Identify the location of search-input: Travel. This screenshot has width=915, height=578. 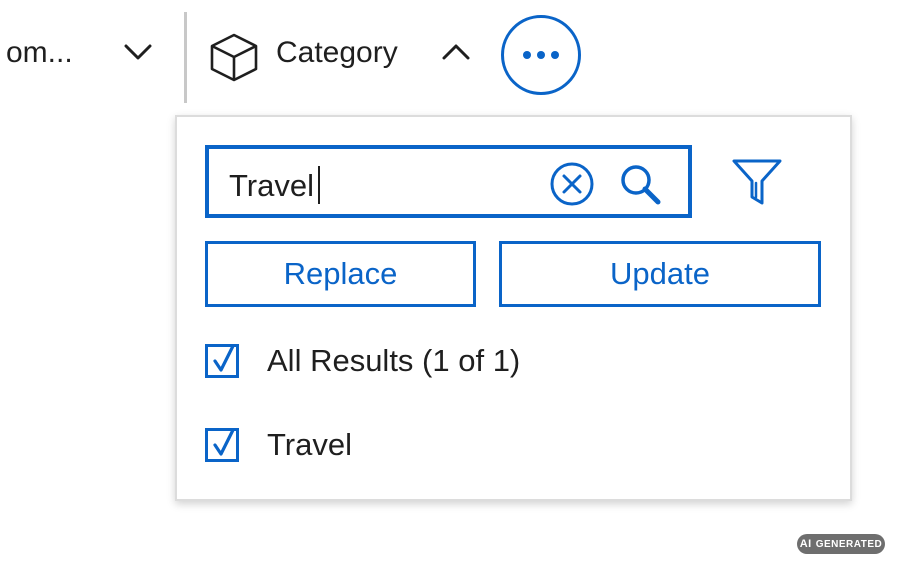
(448, 181).